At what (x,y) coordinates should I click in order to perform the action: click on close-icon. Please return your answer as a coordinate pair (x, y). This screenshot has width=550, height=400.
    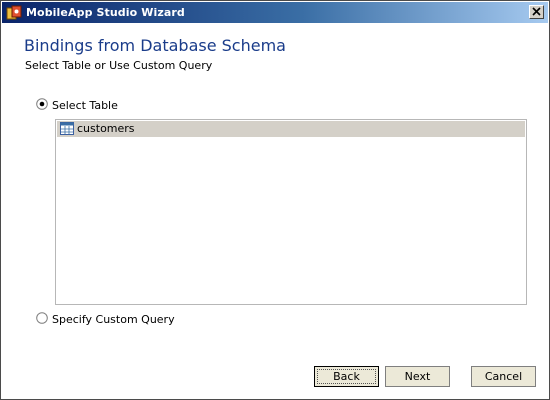
    Looking at the image, I should click on (536, 11).